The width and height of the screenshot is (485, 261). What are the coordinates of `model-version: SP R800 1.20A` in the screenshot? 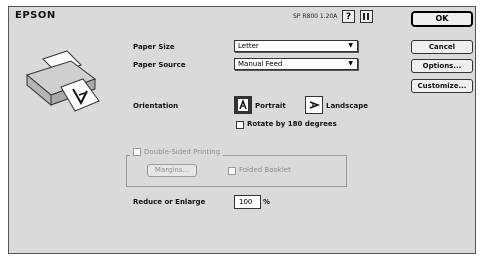 It's located at (315, 16).